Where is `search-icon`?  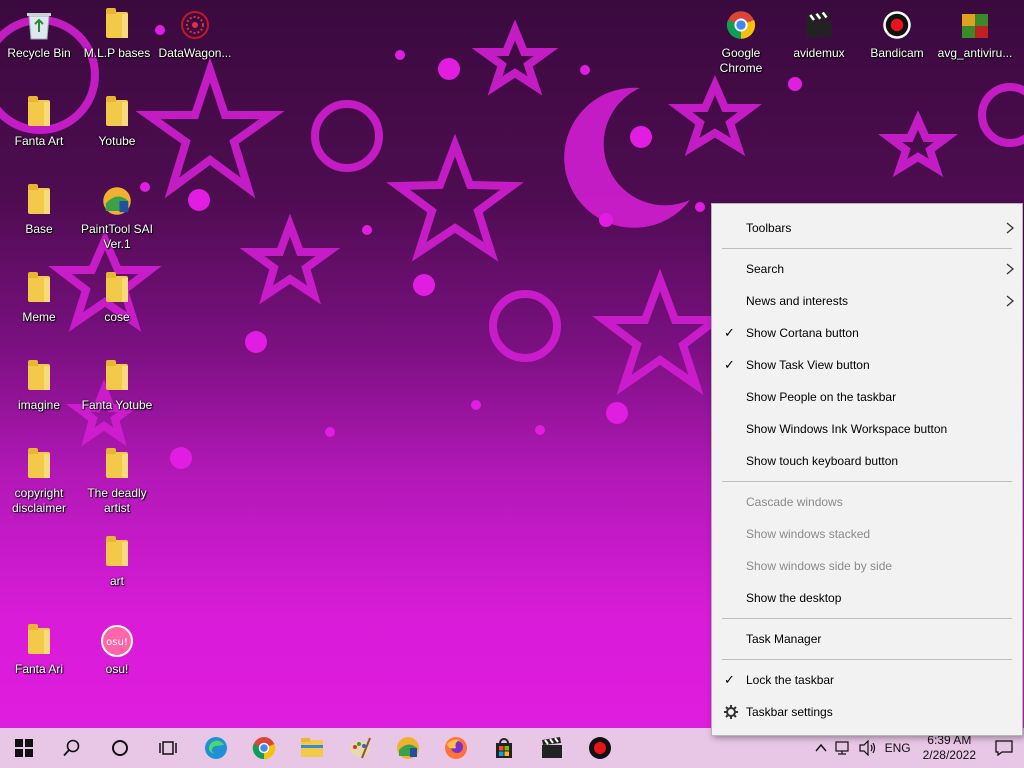 search-icon is located at coordinates (71, 748).